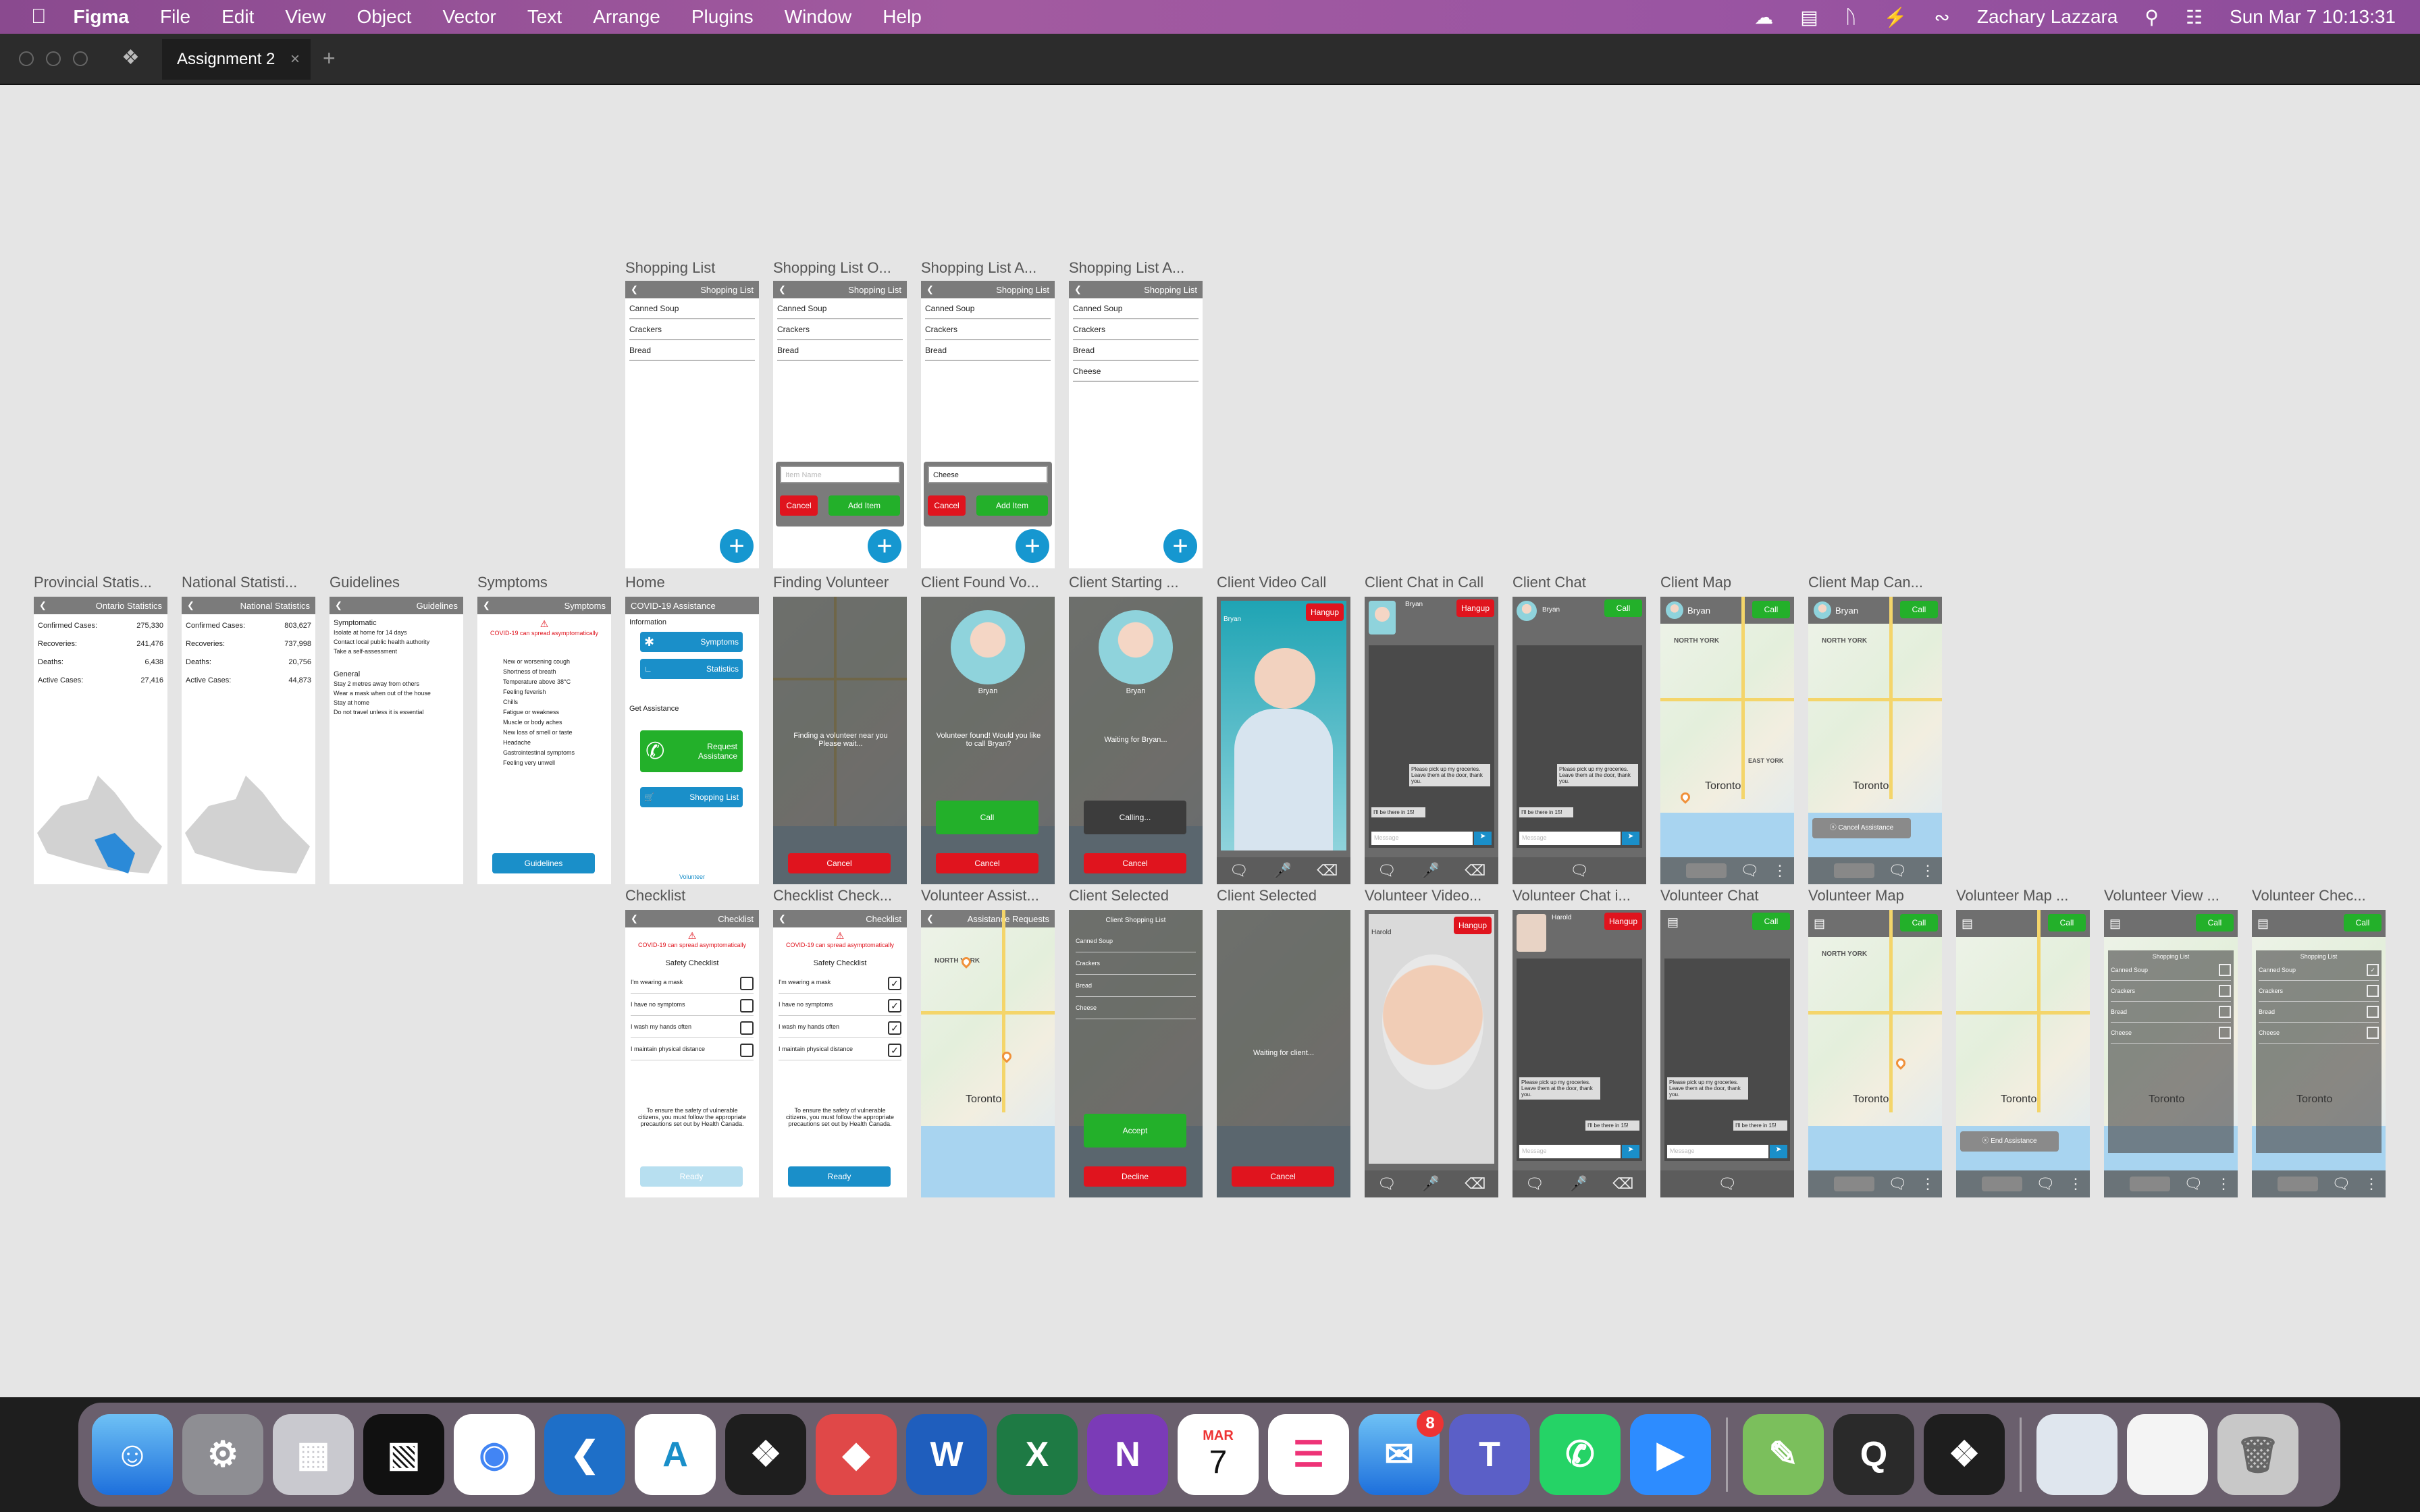  Describe the element at coordinates (692, 308) in the screenshot. I see `list-item: Canned Soup` at that location.